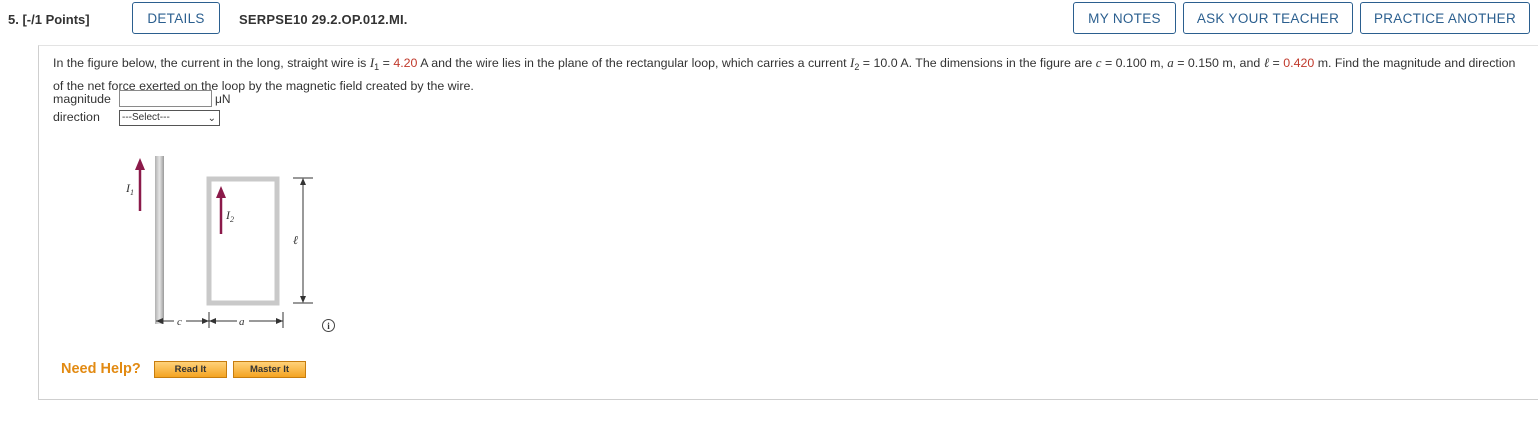 Image resolution: width=1538 pixels, height=427 pixels. What do you see at coordinates (328, 325) in the screenshot?
I see `info-icon: i` at bounding box center [328, 325].